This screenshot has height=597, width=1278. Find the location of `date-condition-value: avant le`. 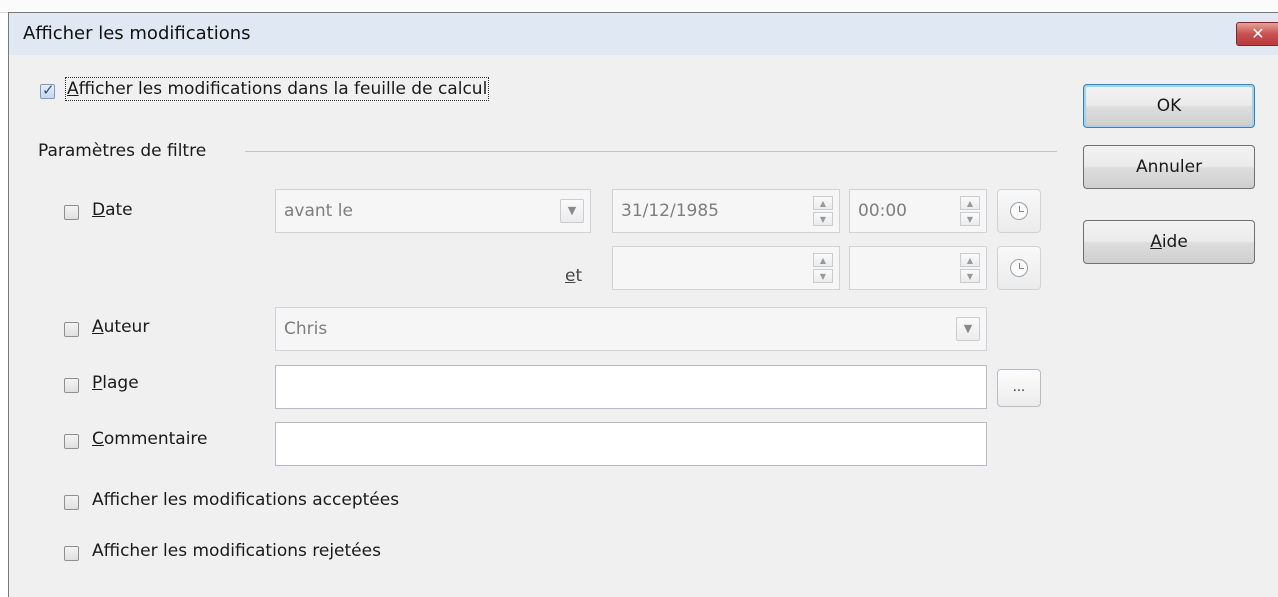

date-condition-value: avant le is located at coordinates (318, 211).